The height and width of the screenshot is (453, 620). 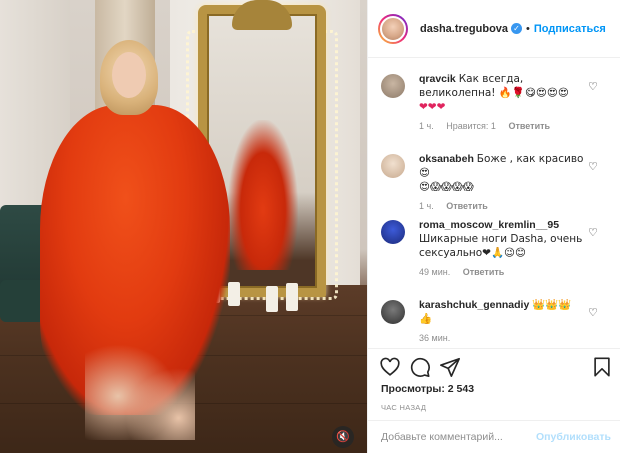 I want to click on speaker-muted-icon: 🔇, so click(x=343, y=437).